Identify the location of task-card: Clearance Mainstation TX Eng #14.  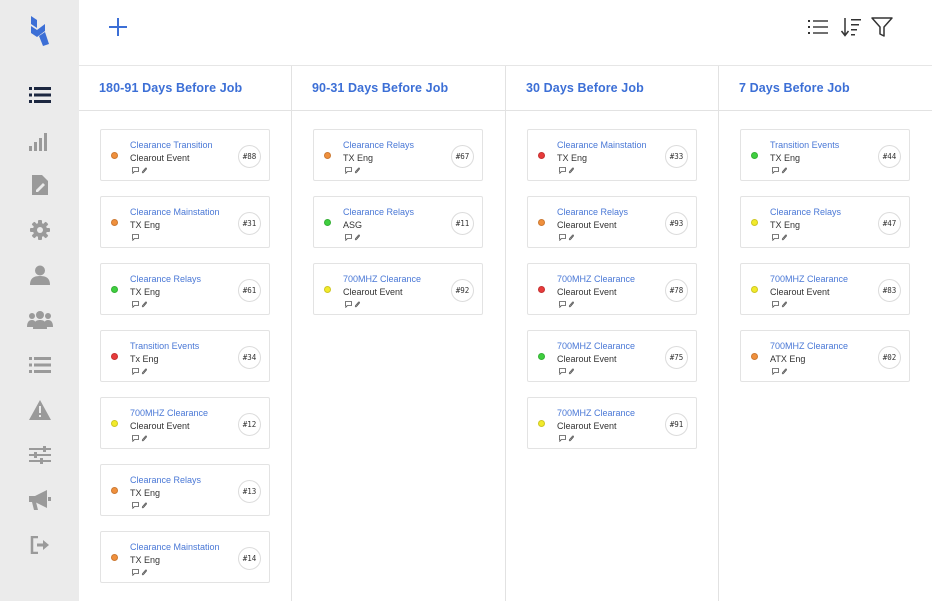
(185, 557).